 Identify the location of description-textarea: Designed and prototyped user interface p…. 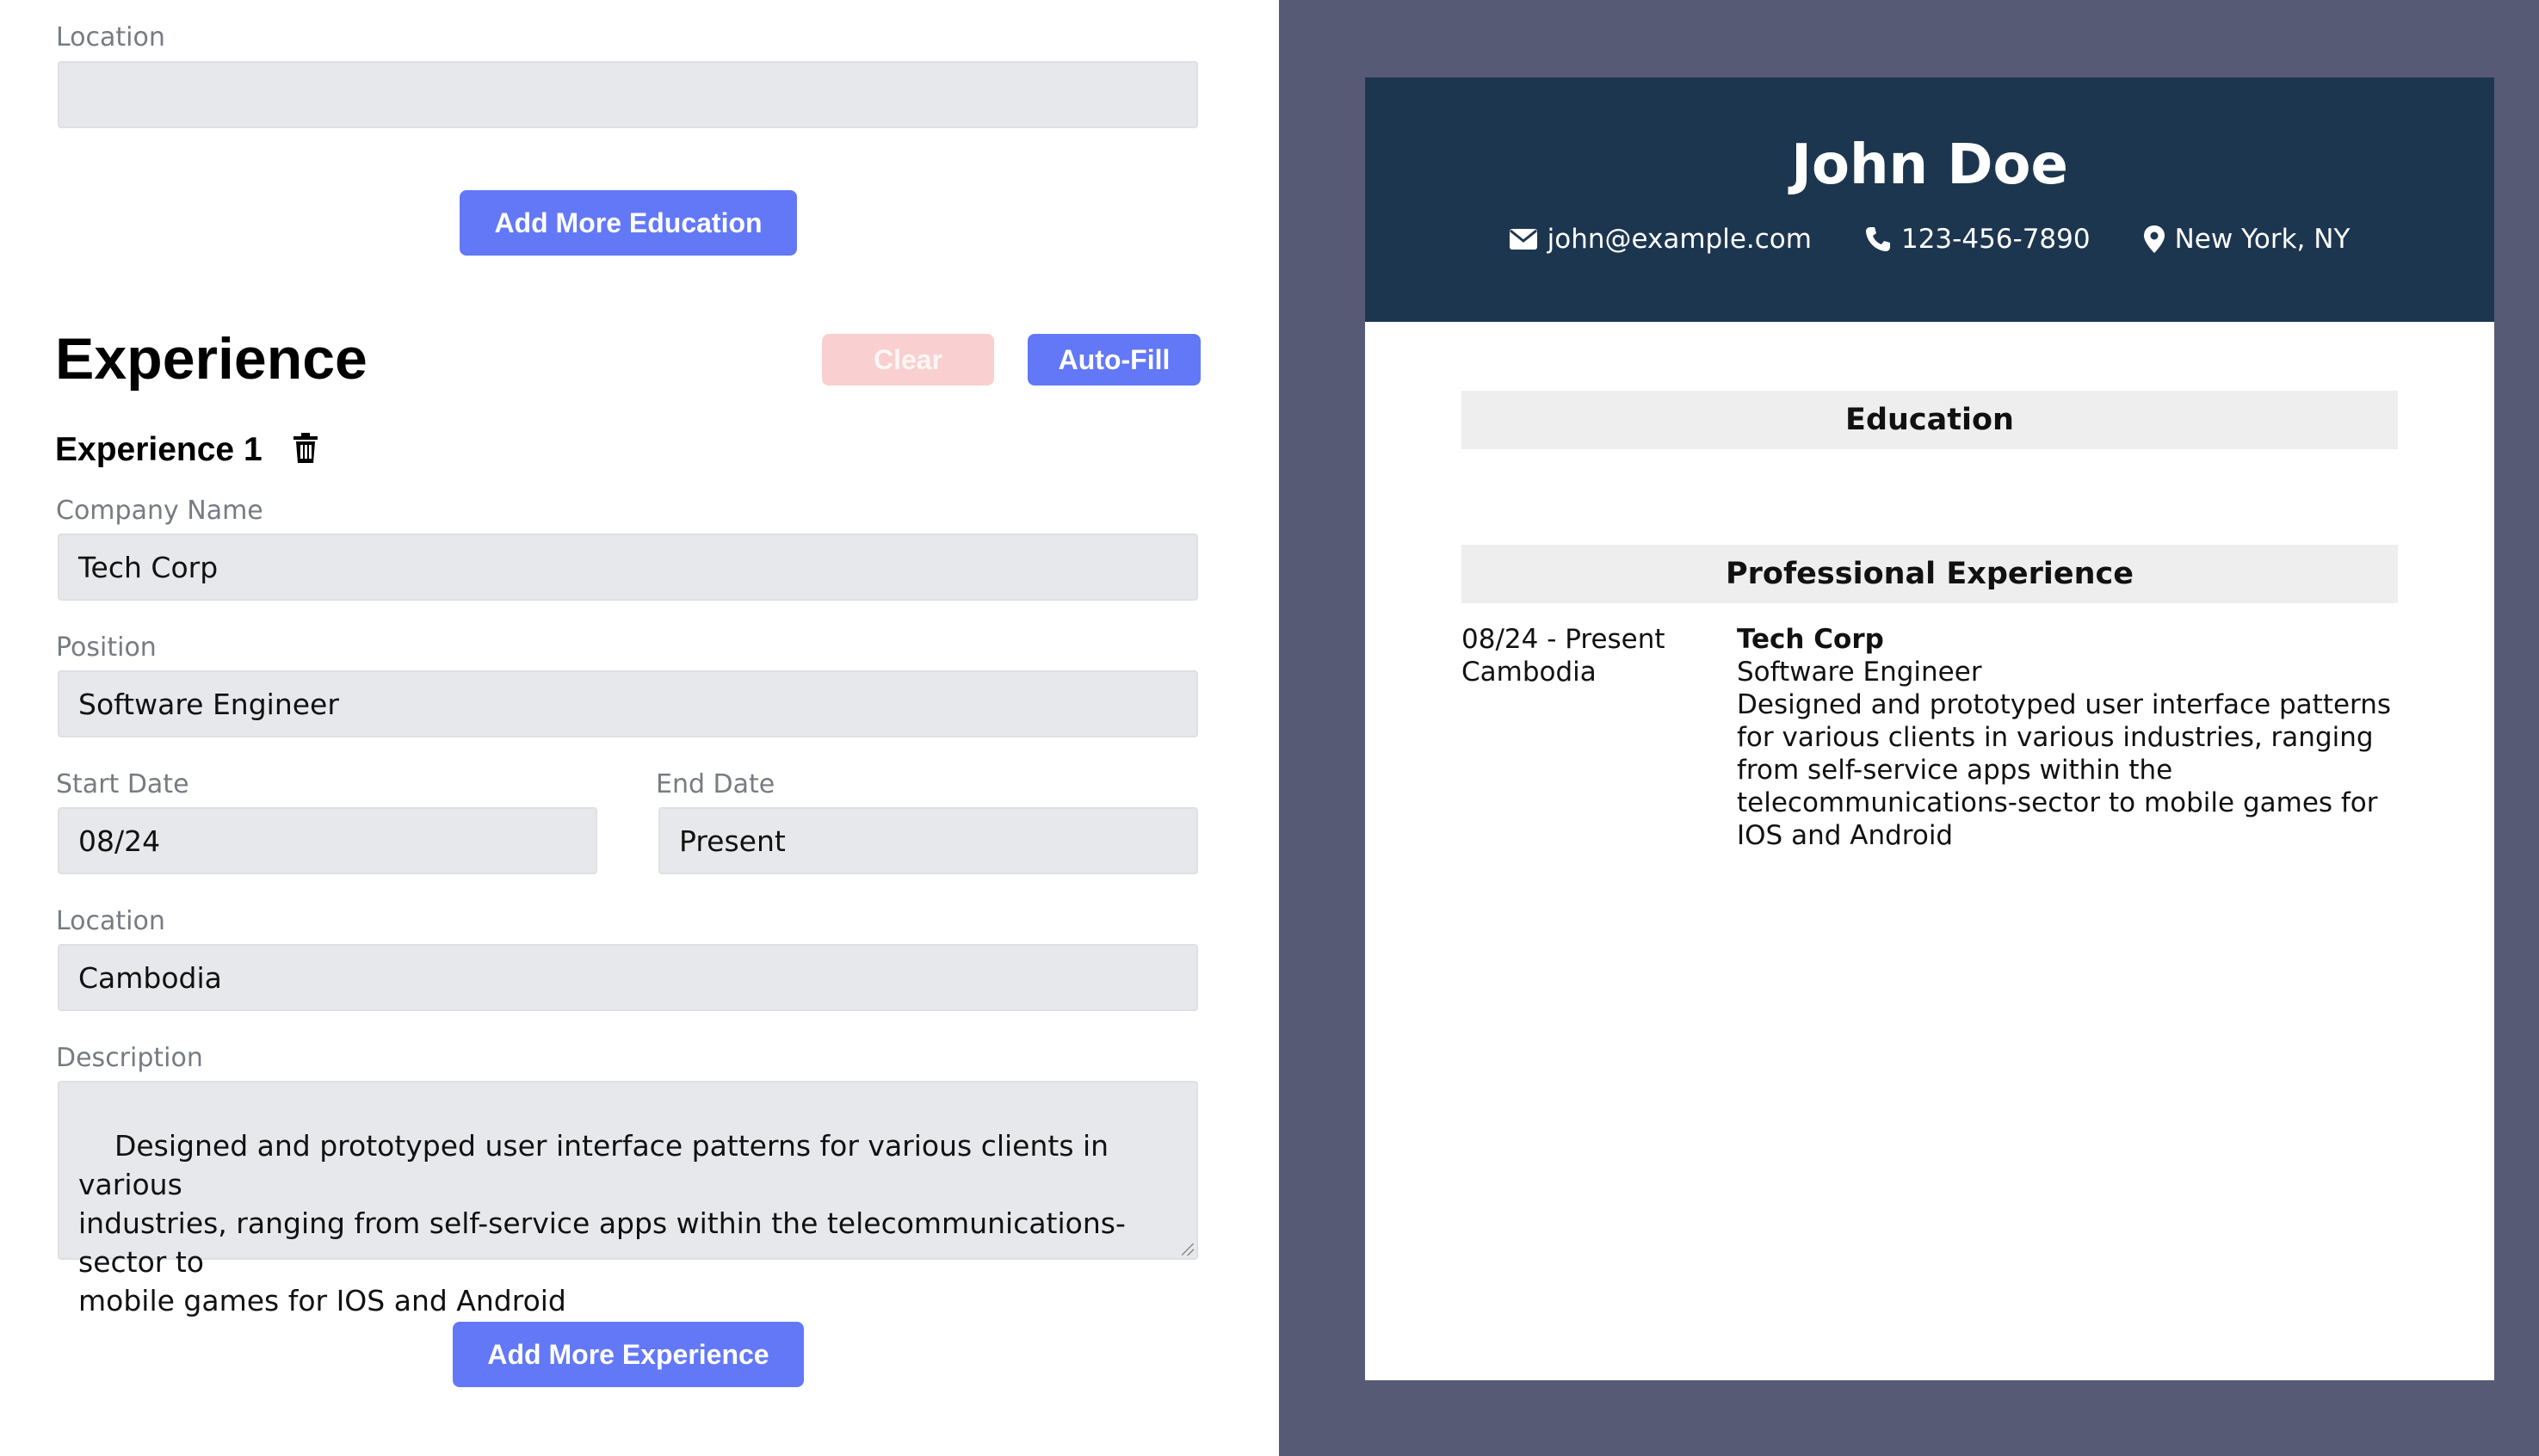
(628, 1199).